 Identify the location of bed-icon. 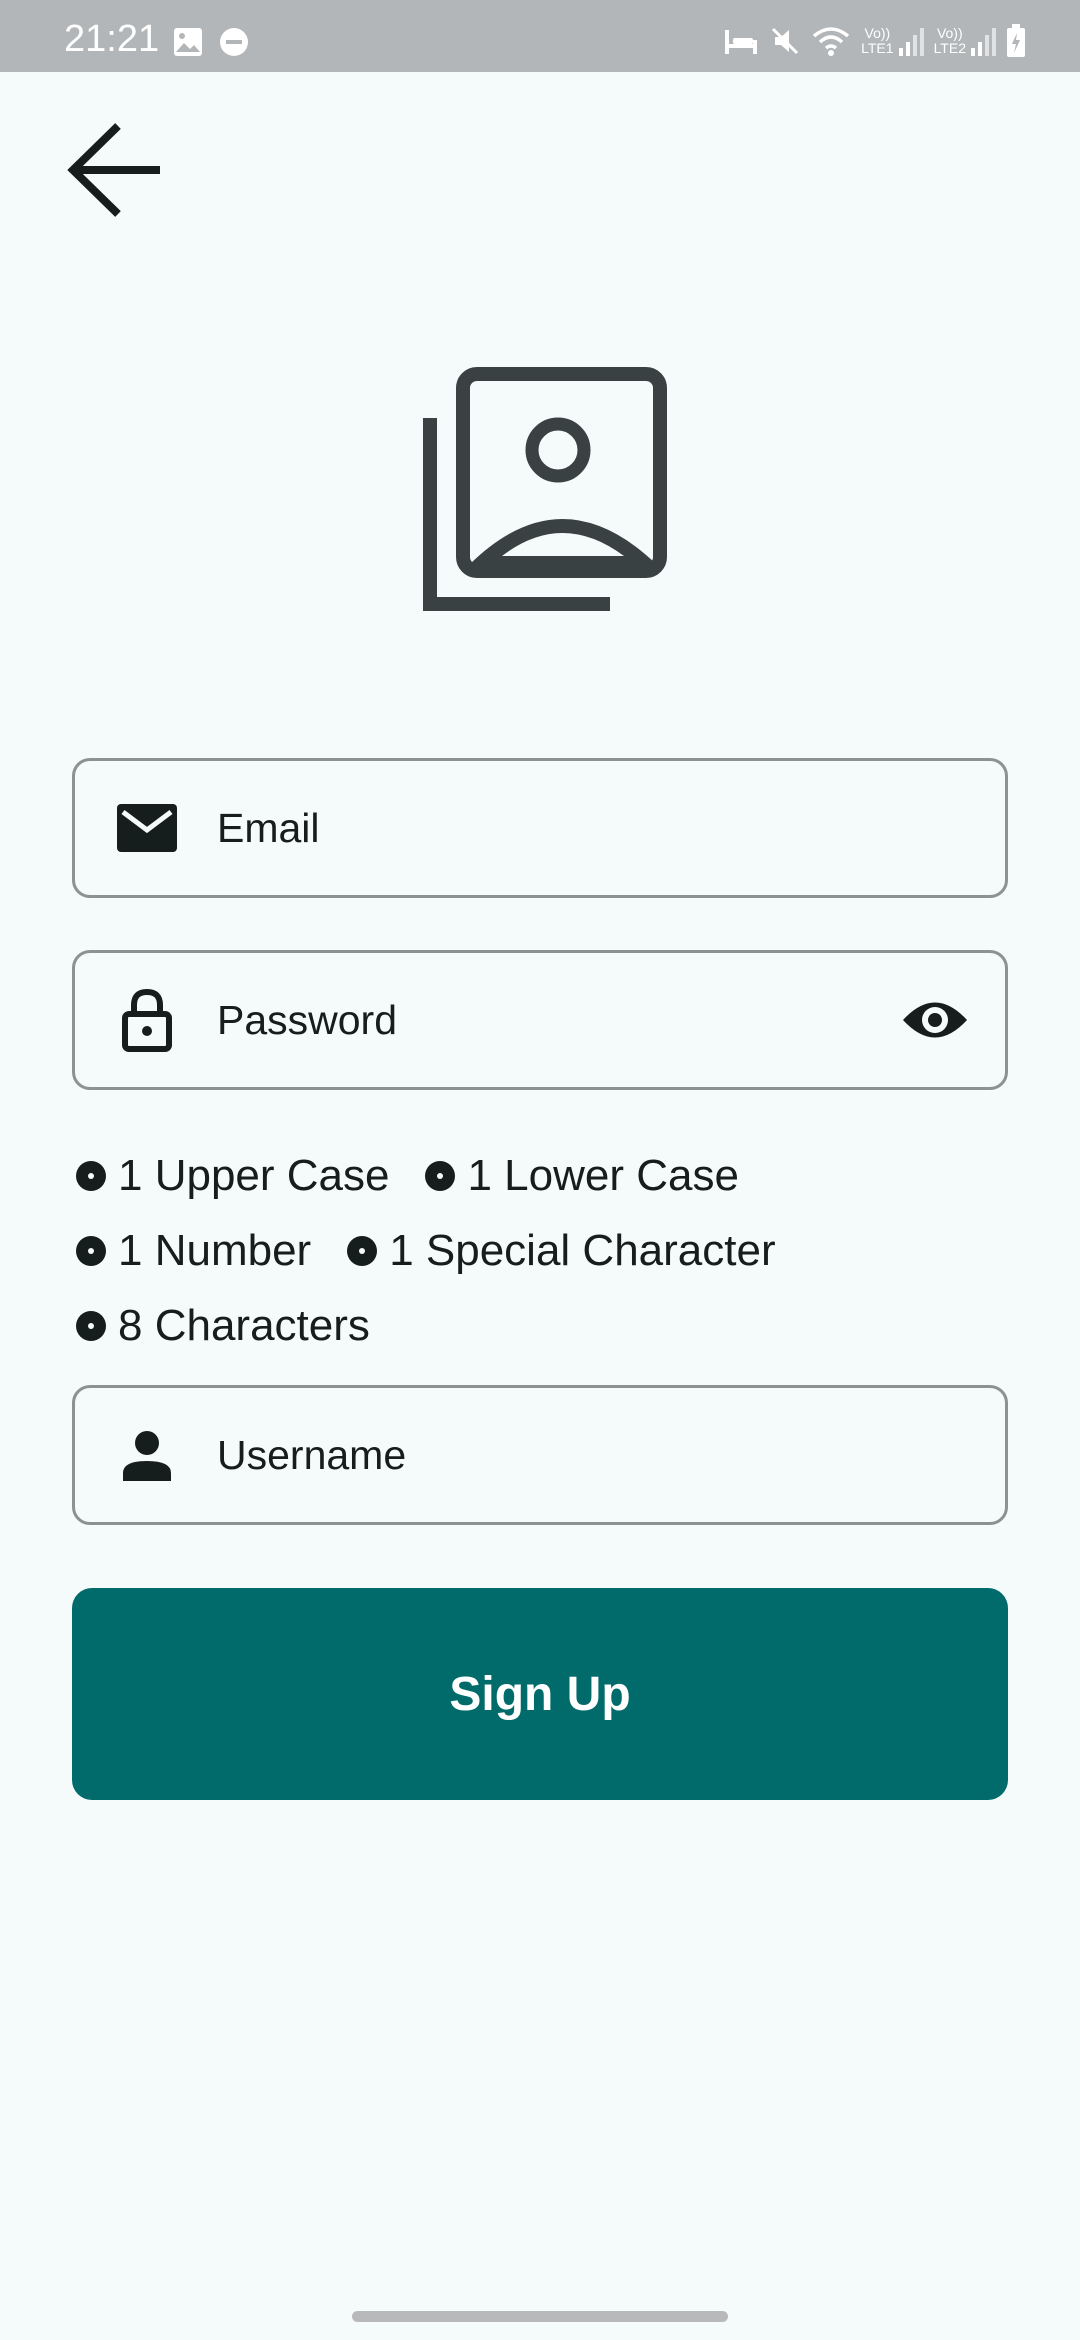
(741, 42).